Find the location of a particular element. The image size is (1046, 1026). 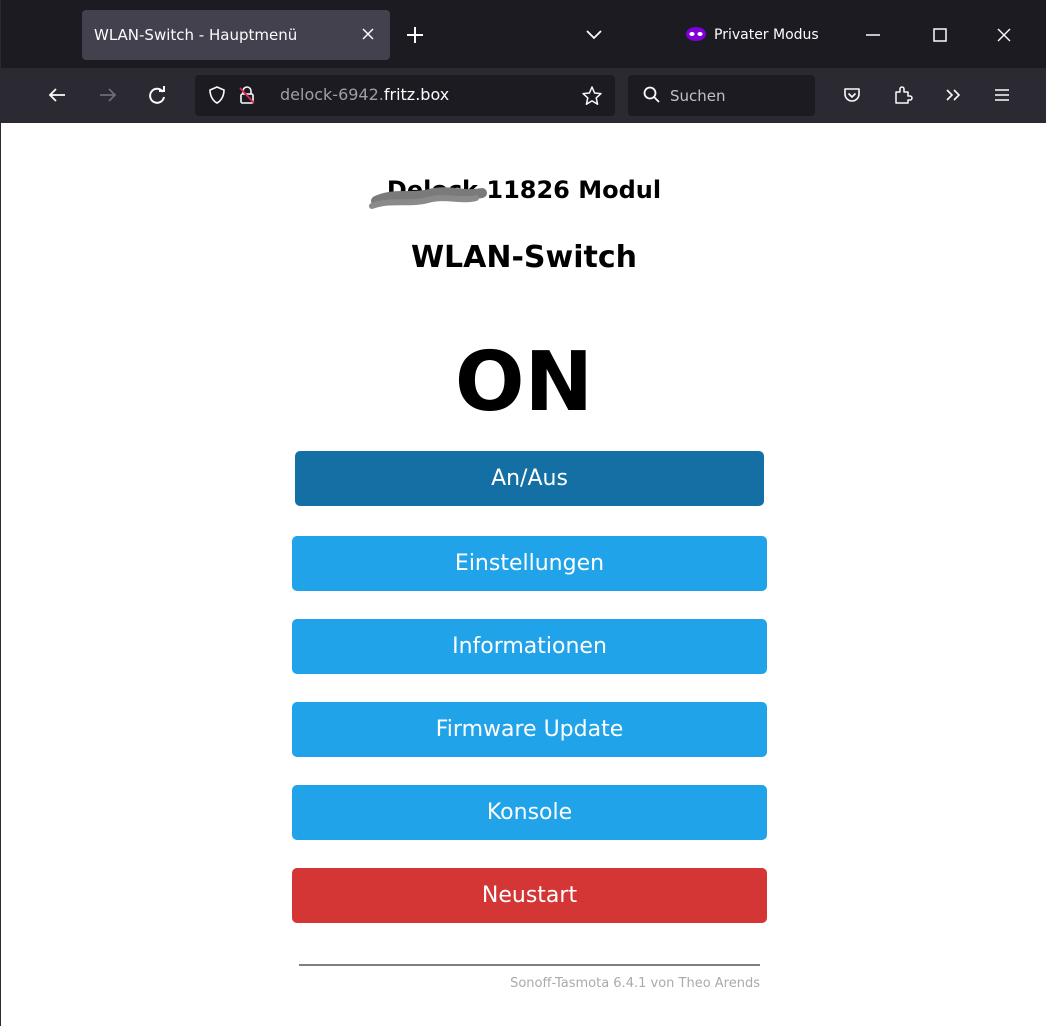

toggle-power-button: An/Aus is located at coordinates (529, 478).